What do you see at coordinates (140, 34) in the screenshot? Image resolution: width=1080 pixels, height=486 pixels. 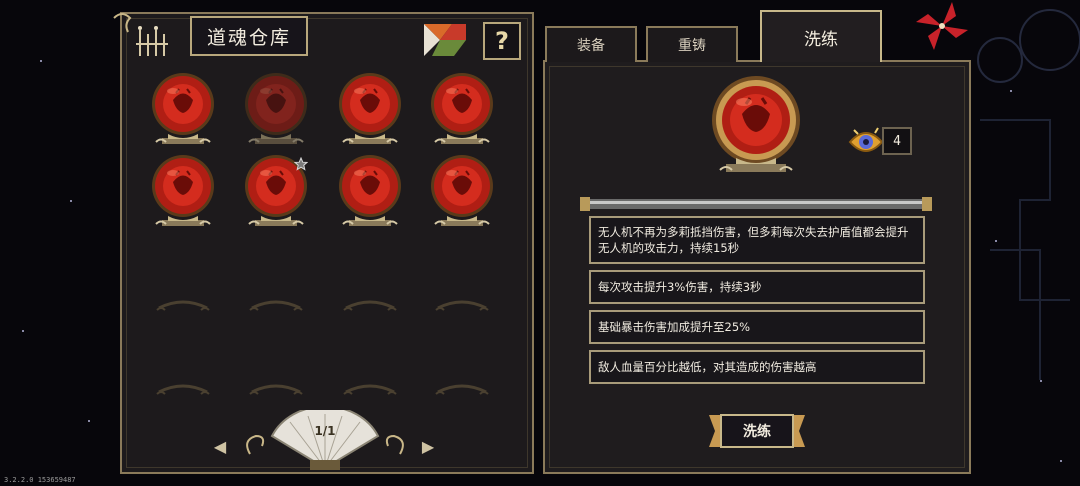 I see `ornament-icon` at bounding box center [140, 34].